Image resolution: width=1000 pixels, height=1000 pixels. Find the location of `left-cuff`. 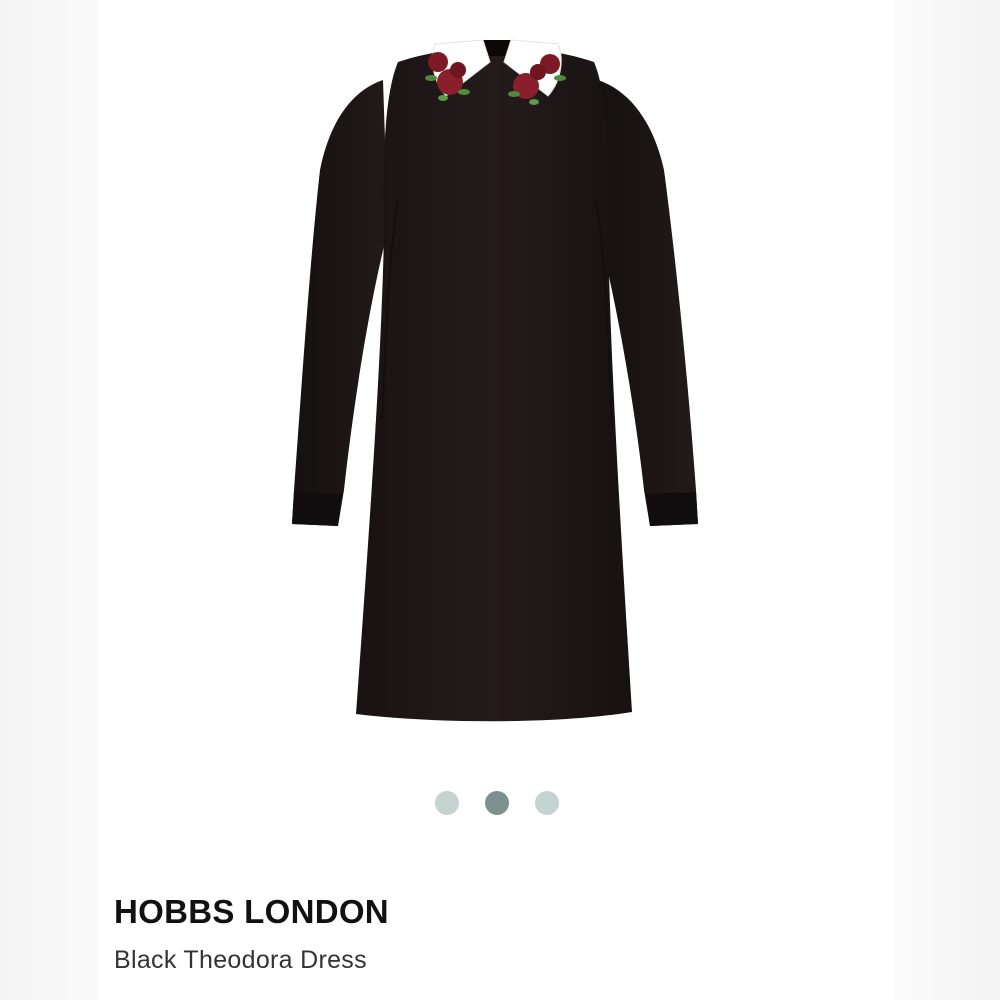

left-cuff is located at coordinates (317, 509).